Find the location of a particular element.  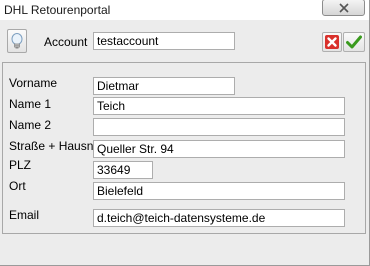

toolbar: Account is located at coordinates (184, 40).